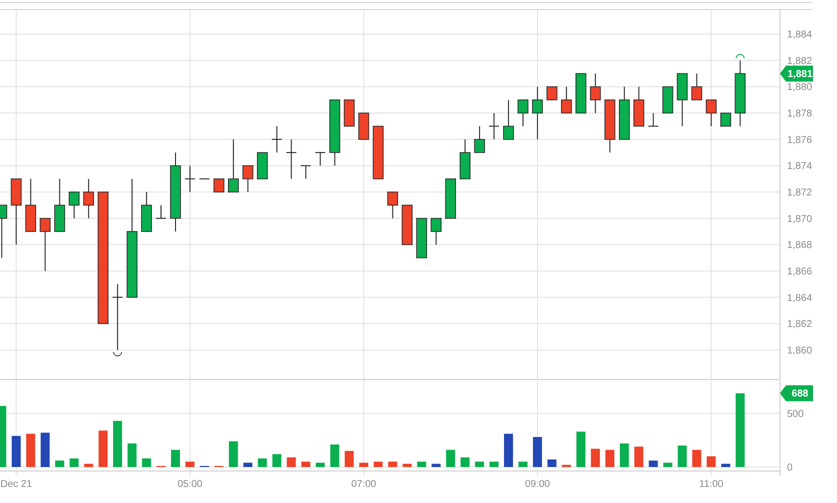  Describe the element at coordinates (796, 393) in the screenshot. I see `volume-tag: 688` at that location.